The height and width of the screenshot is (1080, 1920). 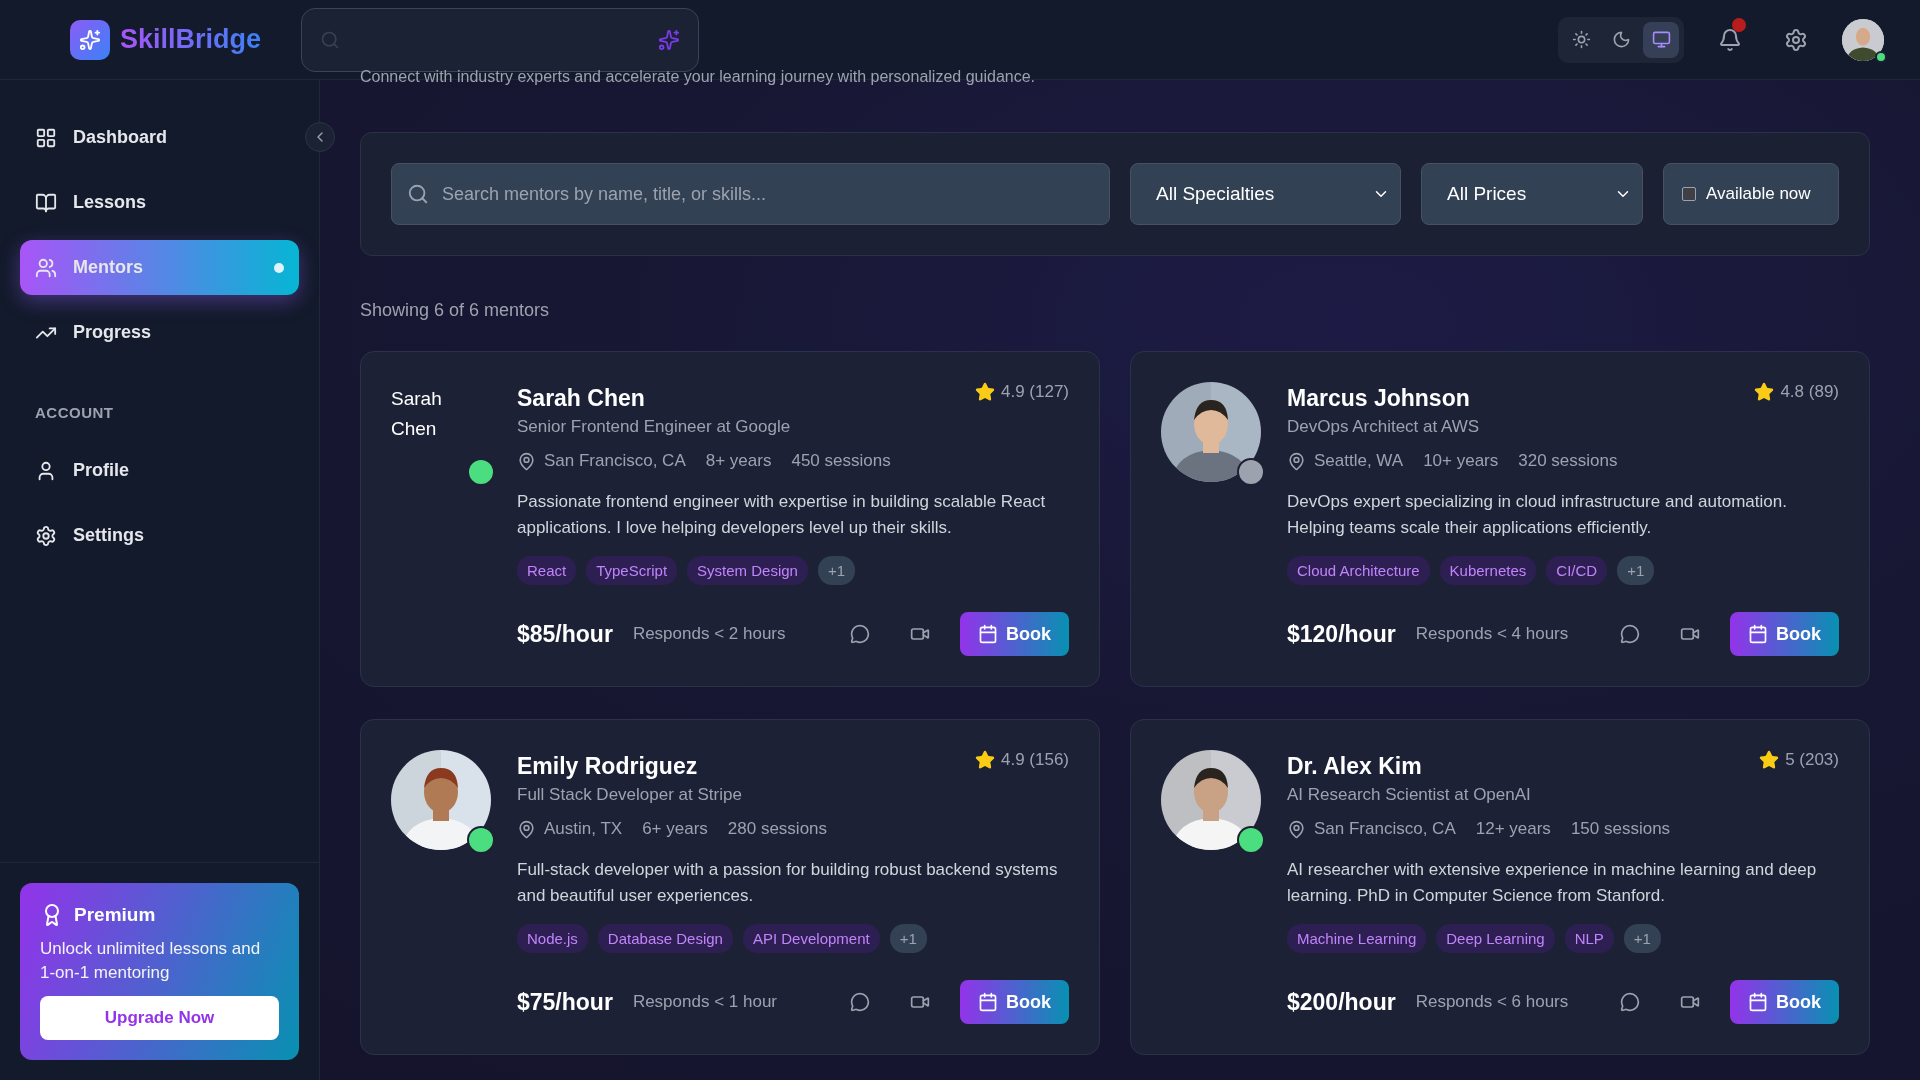 I want to click on dashboard-icon, so click(x=46, y=137).